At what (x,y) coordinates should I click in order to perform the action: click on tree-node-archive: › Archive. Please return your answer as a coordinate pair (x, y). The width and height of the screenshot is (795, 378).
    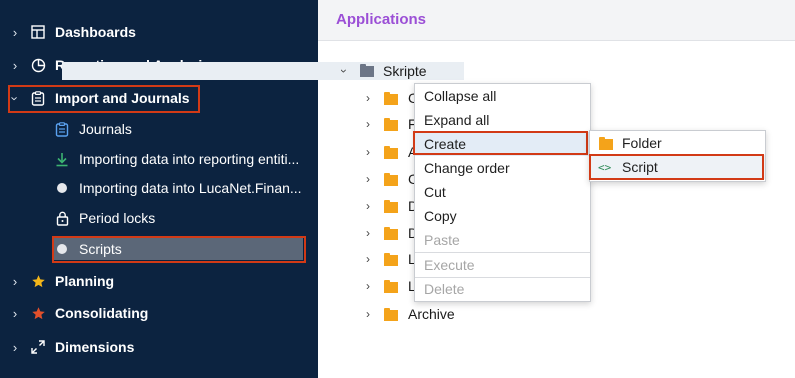
    Looking at the image, I should click on (432, 314).